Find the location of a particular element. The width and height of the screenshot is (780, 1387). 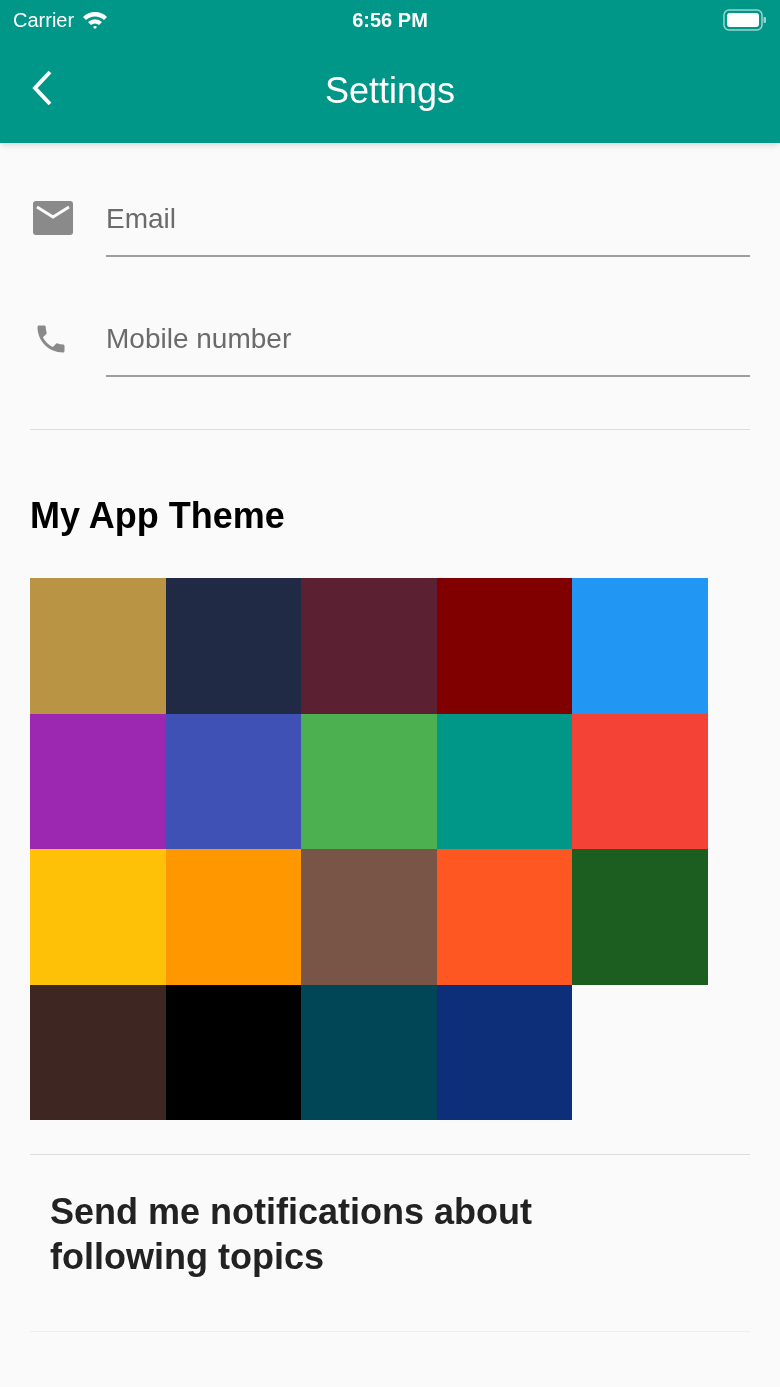

text-field: Mobile number is located at coordinates (428, 345).